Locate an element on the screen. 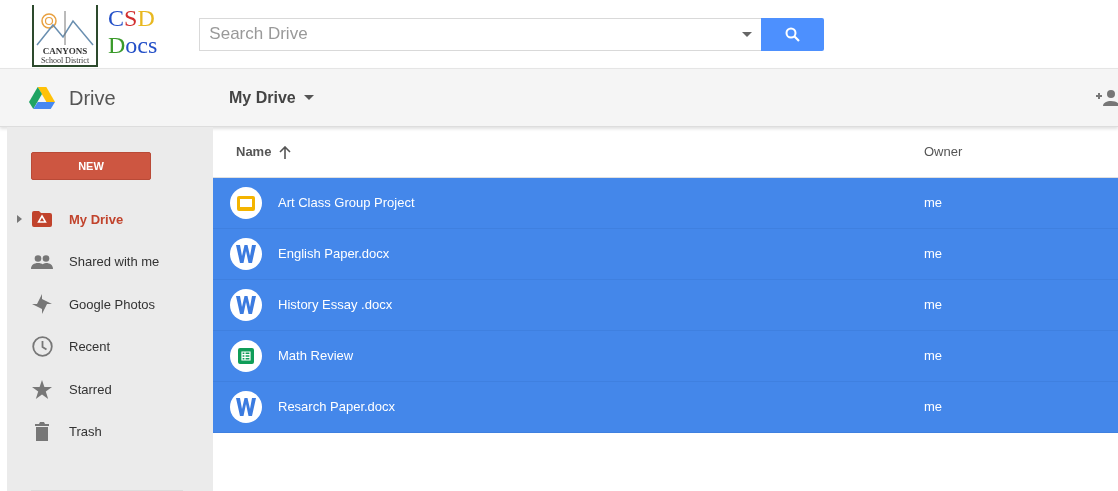 The image size is (1118, 491). file-name: Resarch Paper.docx is located at coordinates (337, 407).